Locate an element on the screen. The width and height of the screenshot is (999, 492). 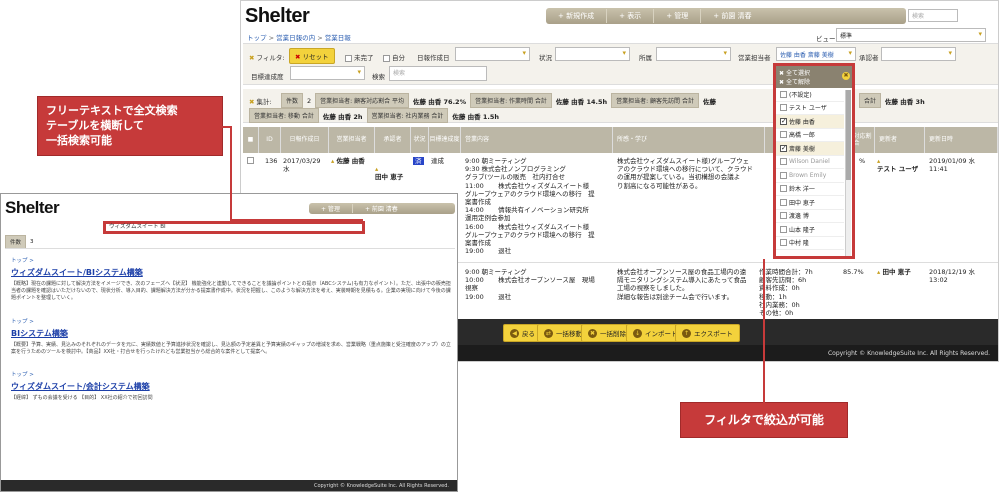
result-title: ウィズダムスイート/会計システム構築 is located at coordinates (231, 386).